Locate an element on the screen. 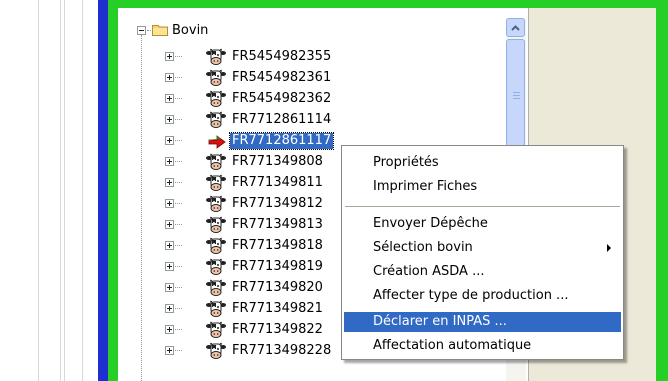 This screenshot has width=668, height=381. green-frame-right is located at coordinates (662, 194).